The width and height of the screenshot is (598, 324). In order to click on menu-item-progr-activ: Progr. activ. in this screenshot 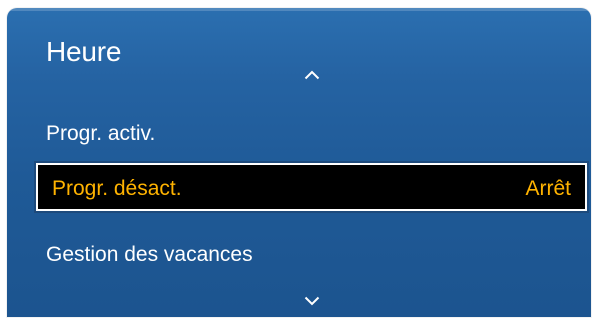, I will do `click(100, 133)`.